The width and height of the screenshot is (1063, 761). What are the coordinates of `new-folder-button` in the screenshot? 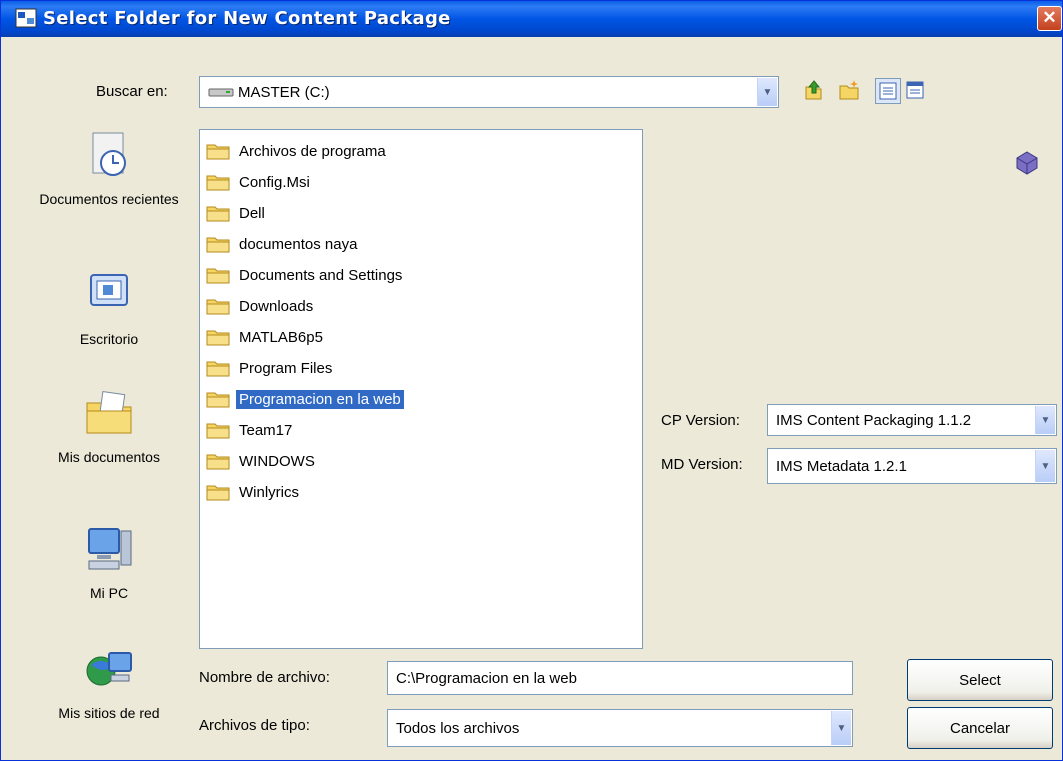 It's located at (849, 90).